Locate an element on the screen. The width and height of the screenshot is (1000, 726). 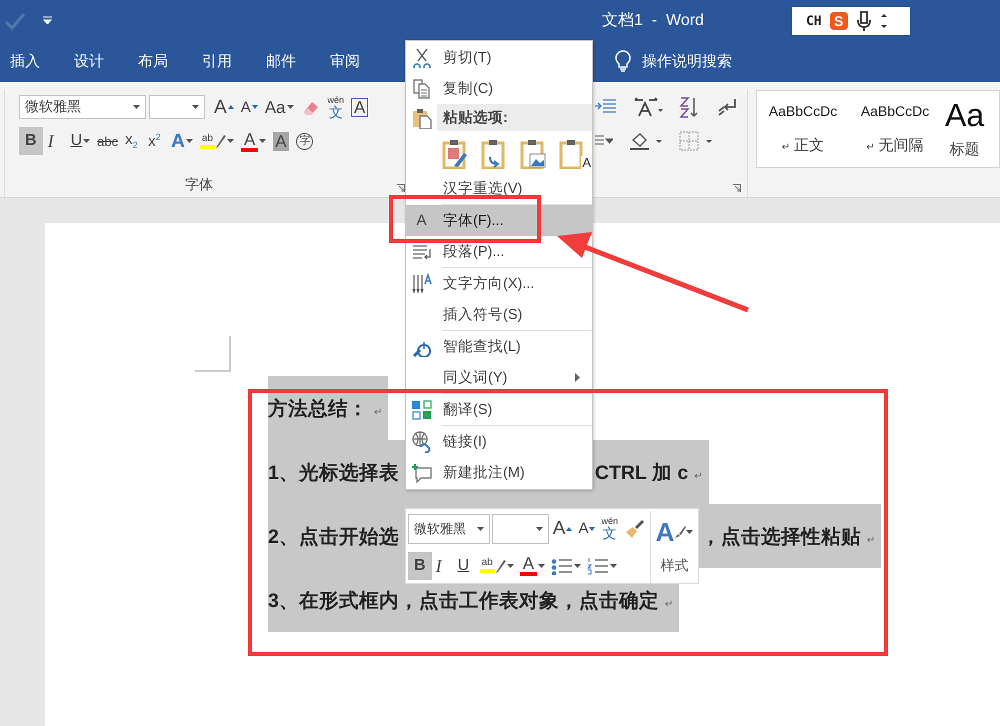
tell-me-search: 操作说明搜索 is located at coordinates (687, 61).